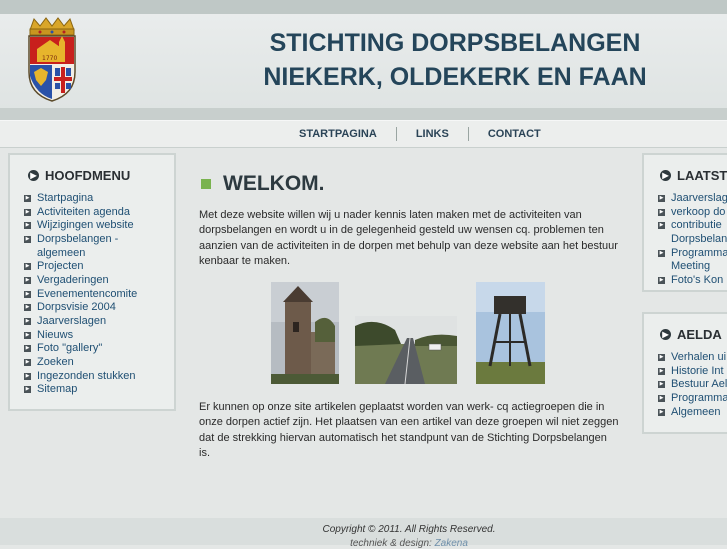  Describe the element at coordinates (206, 184) in the screenshot. I see `green-square-icon` at that location.